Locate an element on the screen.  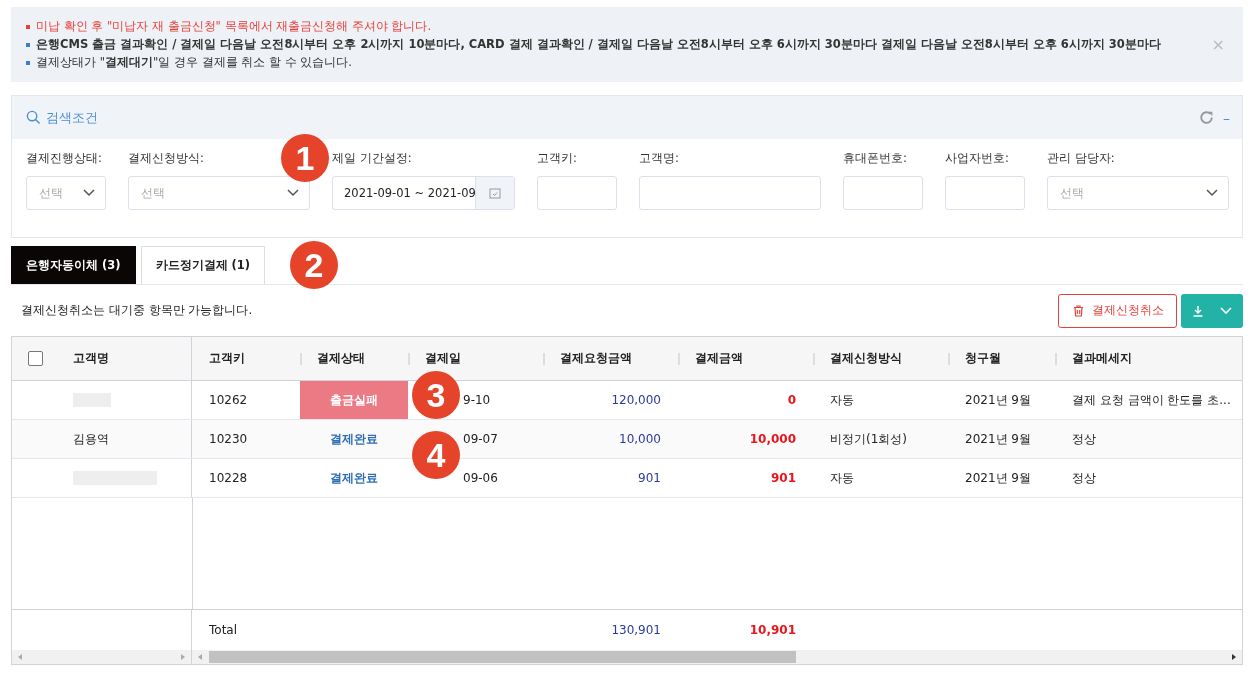
checkbox is located at coordinates (35, 358).